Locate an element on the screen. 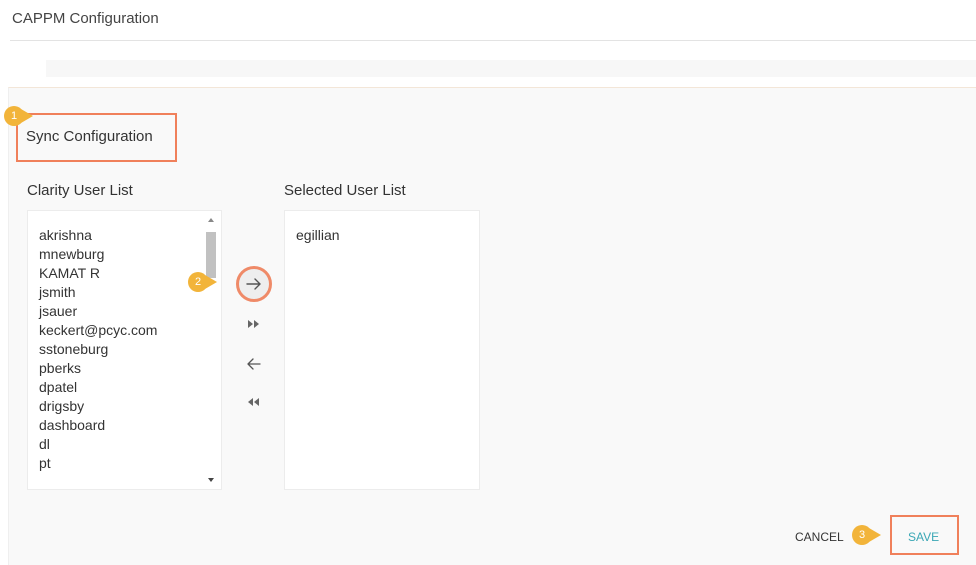 The width and height of the screenshot is (976, 565). list-item: drigsby is located at coordinates (130, 406).